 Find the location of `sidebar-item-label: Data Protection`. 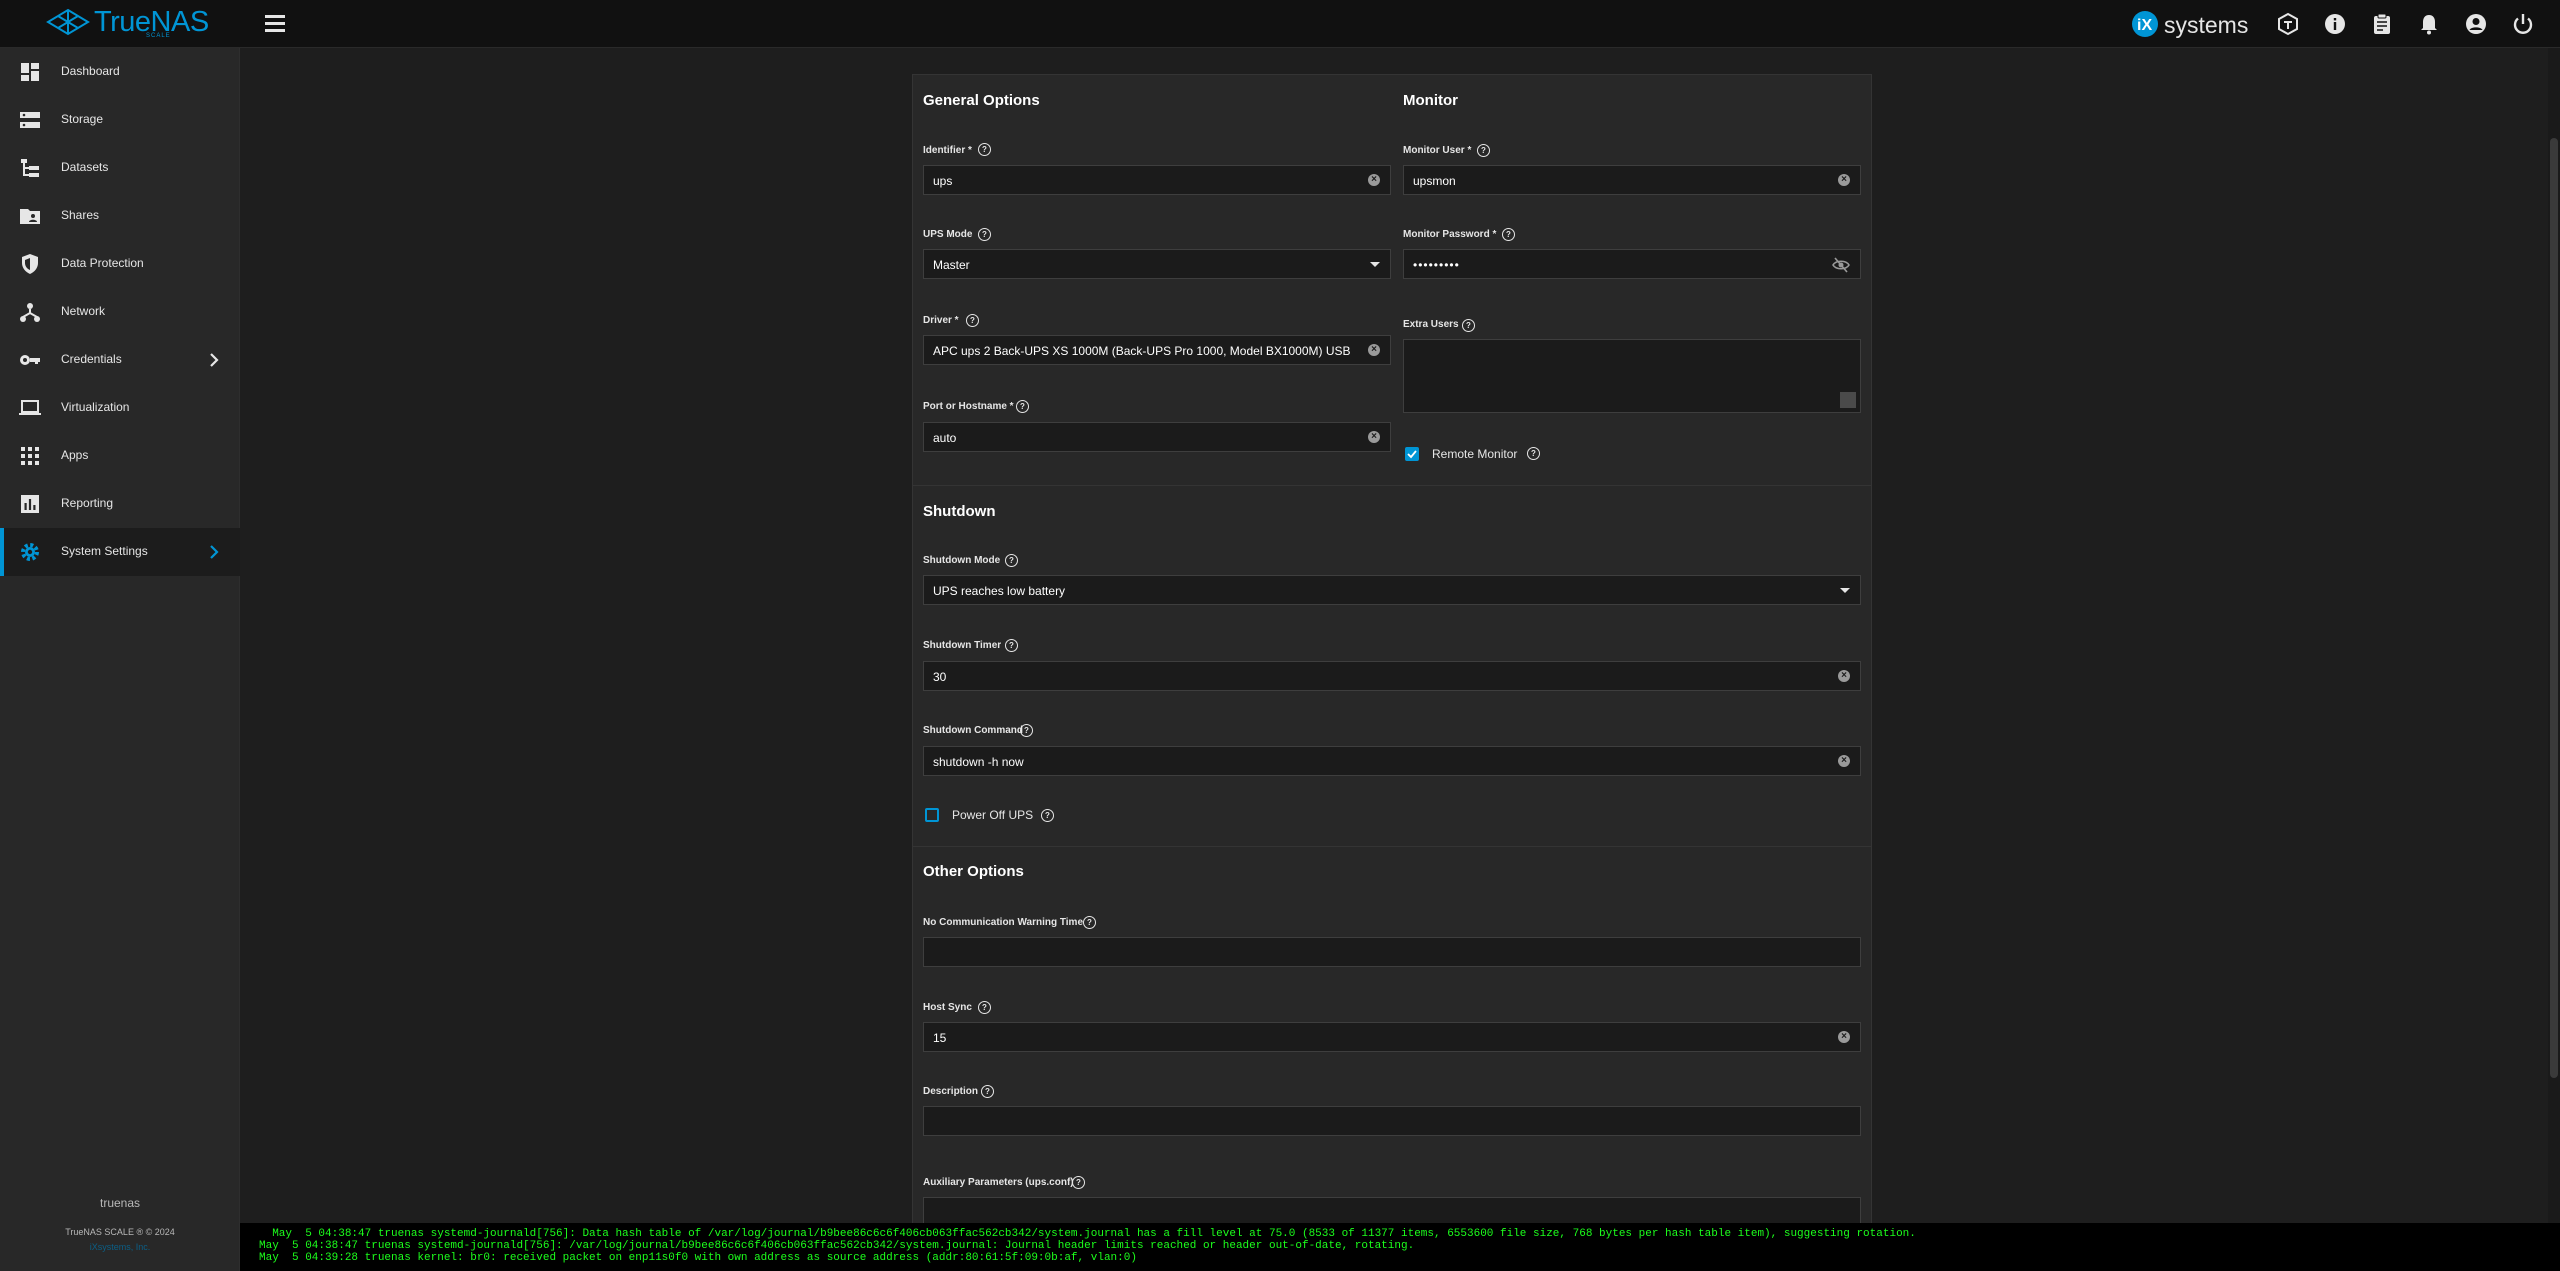

sidebar-item-label: Data Protection is located at coordinates (102, 263).